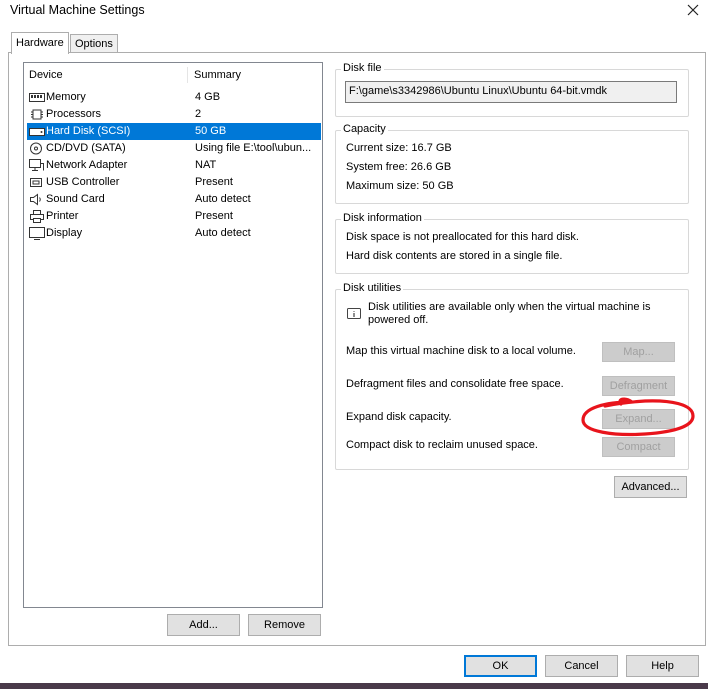  What do you see at coordinates (372, 288) in the screenshot?
I see `disk-utilities-label: Disk utilities` at bounding box center [372, 288].